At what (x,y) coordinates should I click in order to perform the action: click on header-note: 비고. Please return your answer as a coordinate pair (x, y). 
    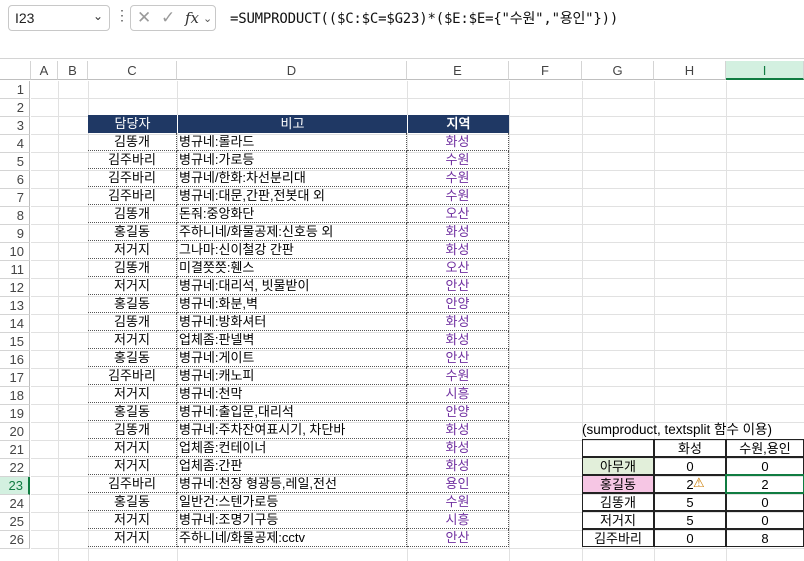
    Looking at the image, I should click on (292, 124).